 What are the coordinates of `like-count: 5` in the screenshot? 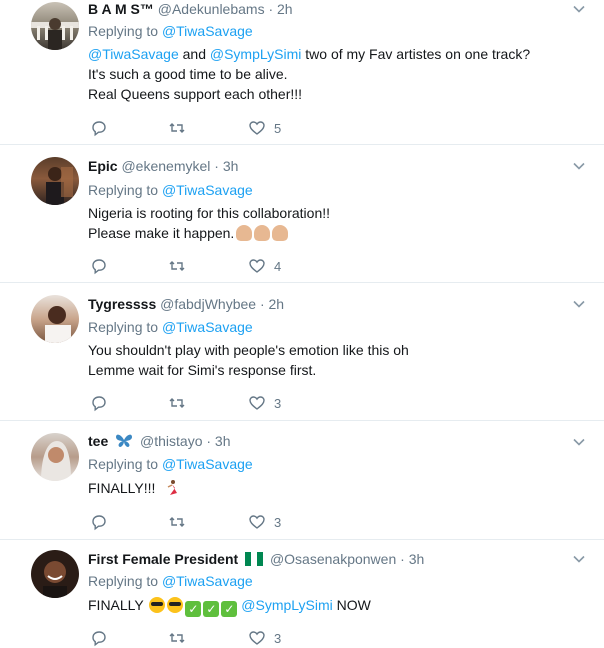 It's located at (278, 128).